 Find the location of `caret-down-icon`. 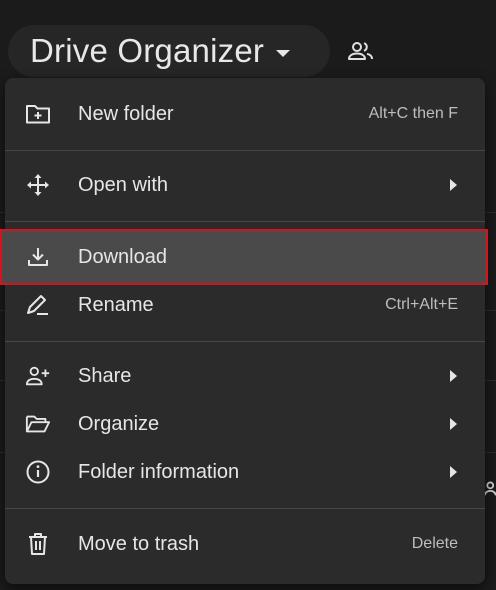

caret-down-icon is located at coordinates (283, 53).